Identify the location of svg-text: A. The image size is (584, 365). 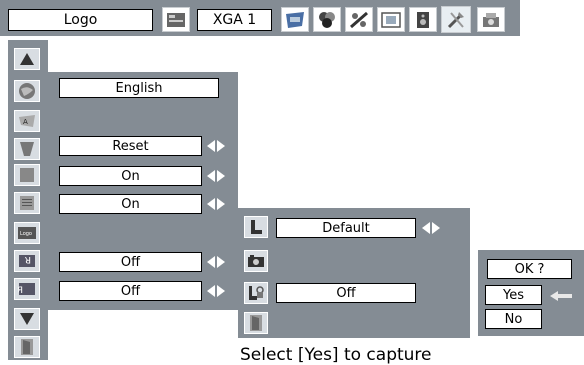
(25, 122).